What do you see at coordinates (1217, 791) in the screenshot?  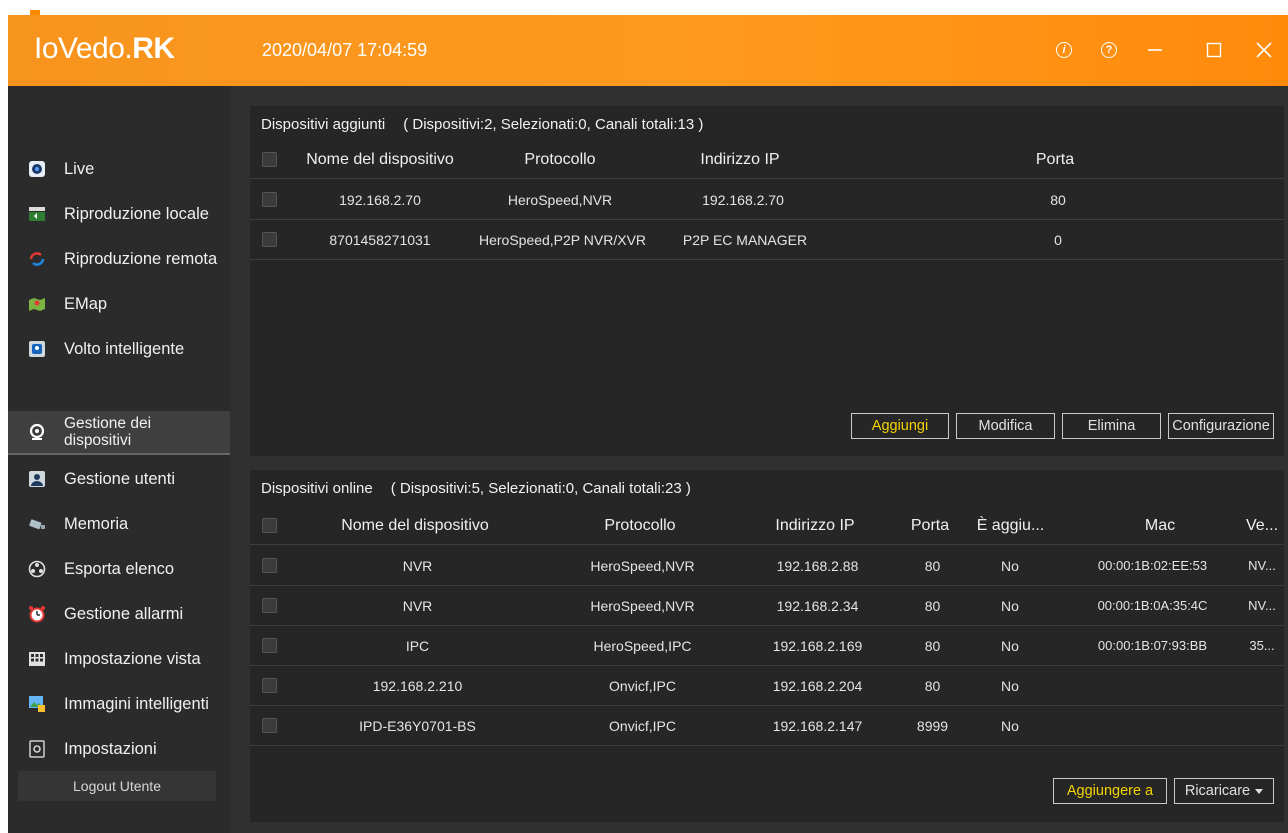 I see `reload-button-label: Ricaricare` at bounding box center [1217, 791].